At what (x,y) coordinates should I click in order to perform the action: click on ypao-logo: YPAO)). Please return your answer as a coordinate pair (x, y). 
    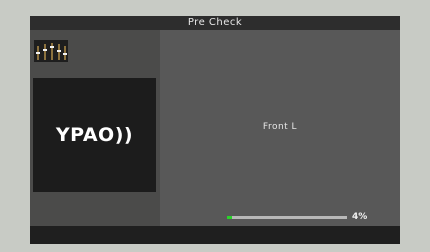
    Looking at the image, I should click on (94, 135).